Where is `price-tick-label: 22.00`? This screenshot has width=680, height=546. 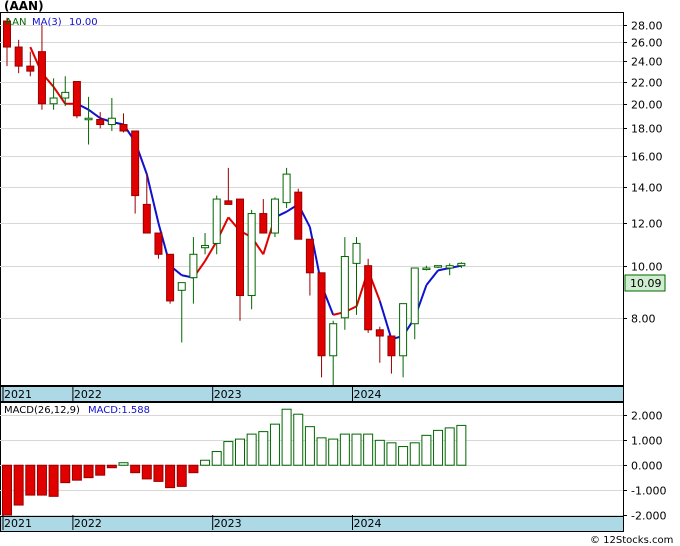
price-tick-label: 22.00 is located at coordinates (647, 83).